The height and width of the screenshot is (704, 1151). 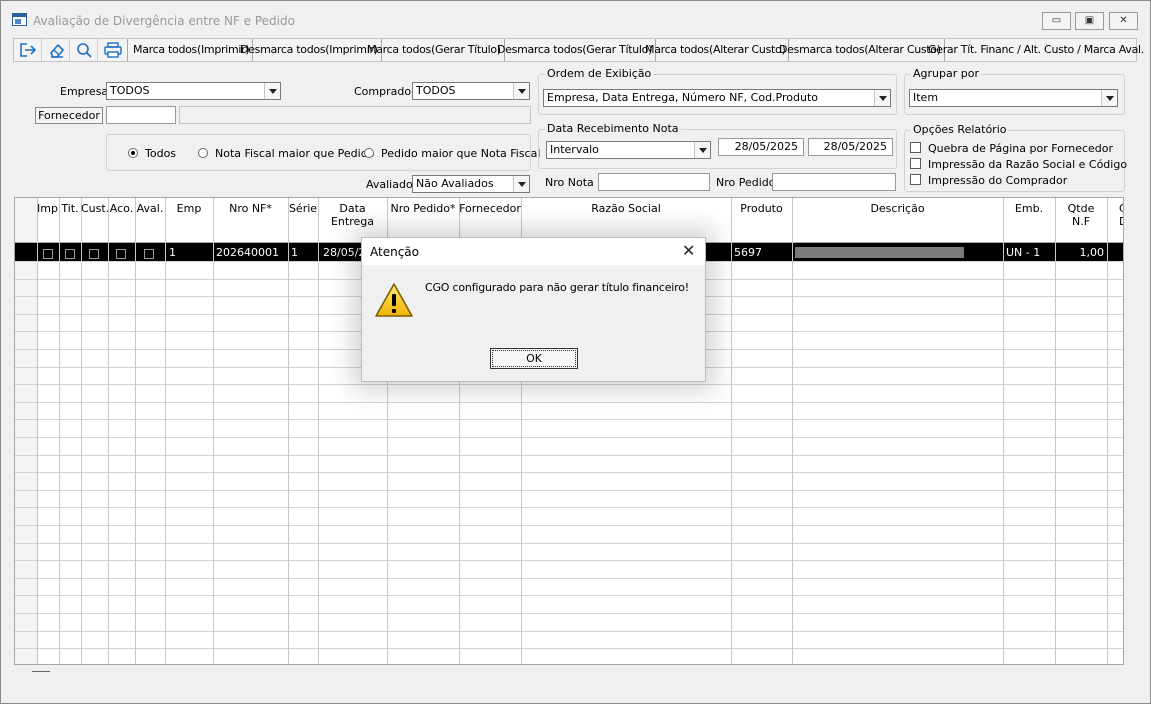 What do you see at coordinates (203, 153) in the screenshot?
I see `radio-nf-maior-pedido` at bounding box center [203, 153].